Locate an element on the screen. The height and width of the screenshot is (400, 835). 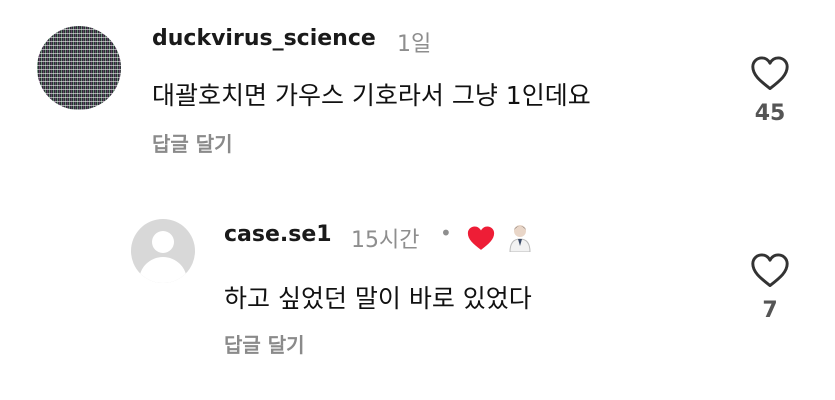
like-control: 7 is located at coordinates (770, 287).